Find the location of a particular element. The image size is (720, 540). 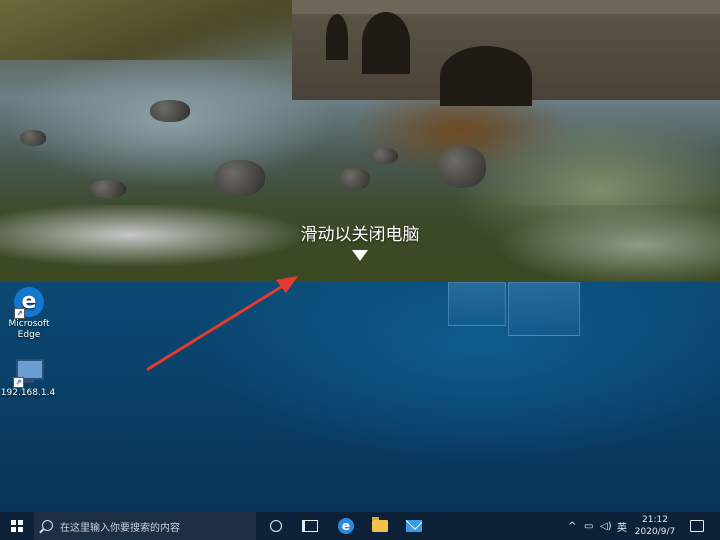

task-view-icon is located at coordinates (310, 526).